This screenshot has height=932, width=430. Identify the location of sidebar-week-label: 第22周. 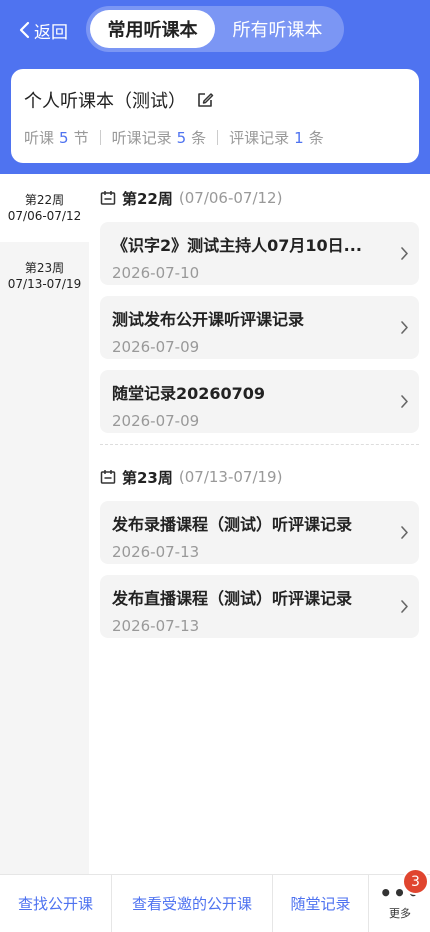
(44, 200).